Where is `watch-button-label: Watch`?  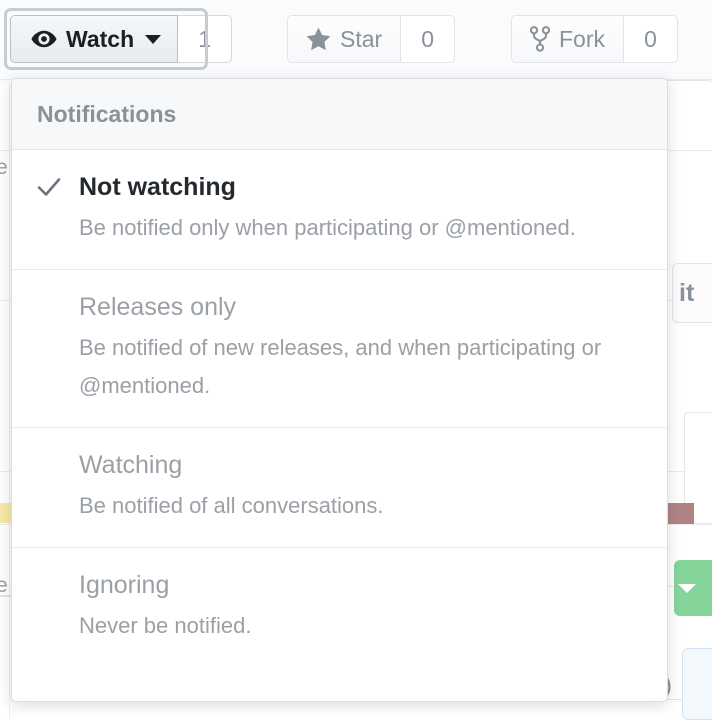 watch-button-label: Watch is located at coordinates (100, 38).